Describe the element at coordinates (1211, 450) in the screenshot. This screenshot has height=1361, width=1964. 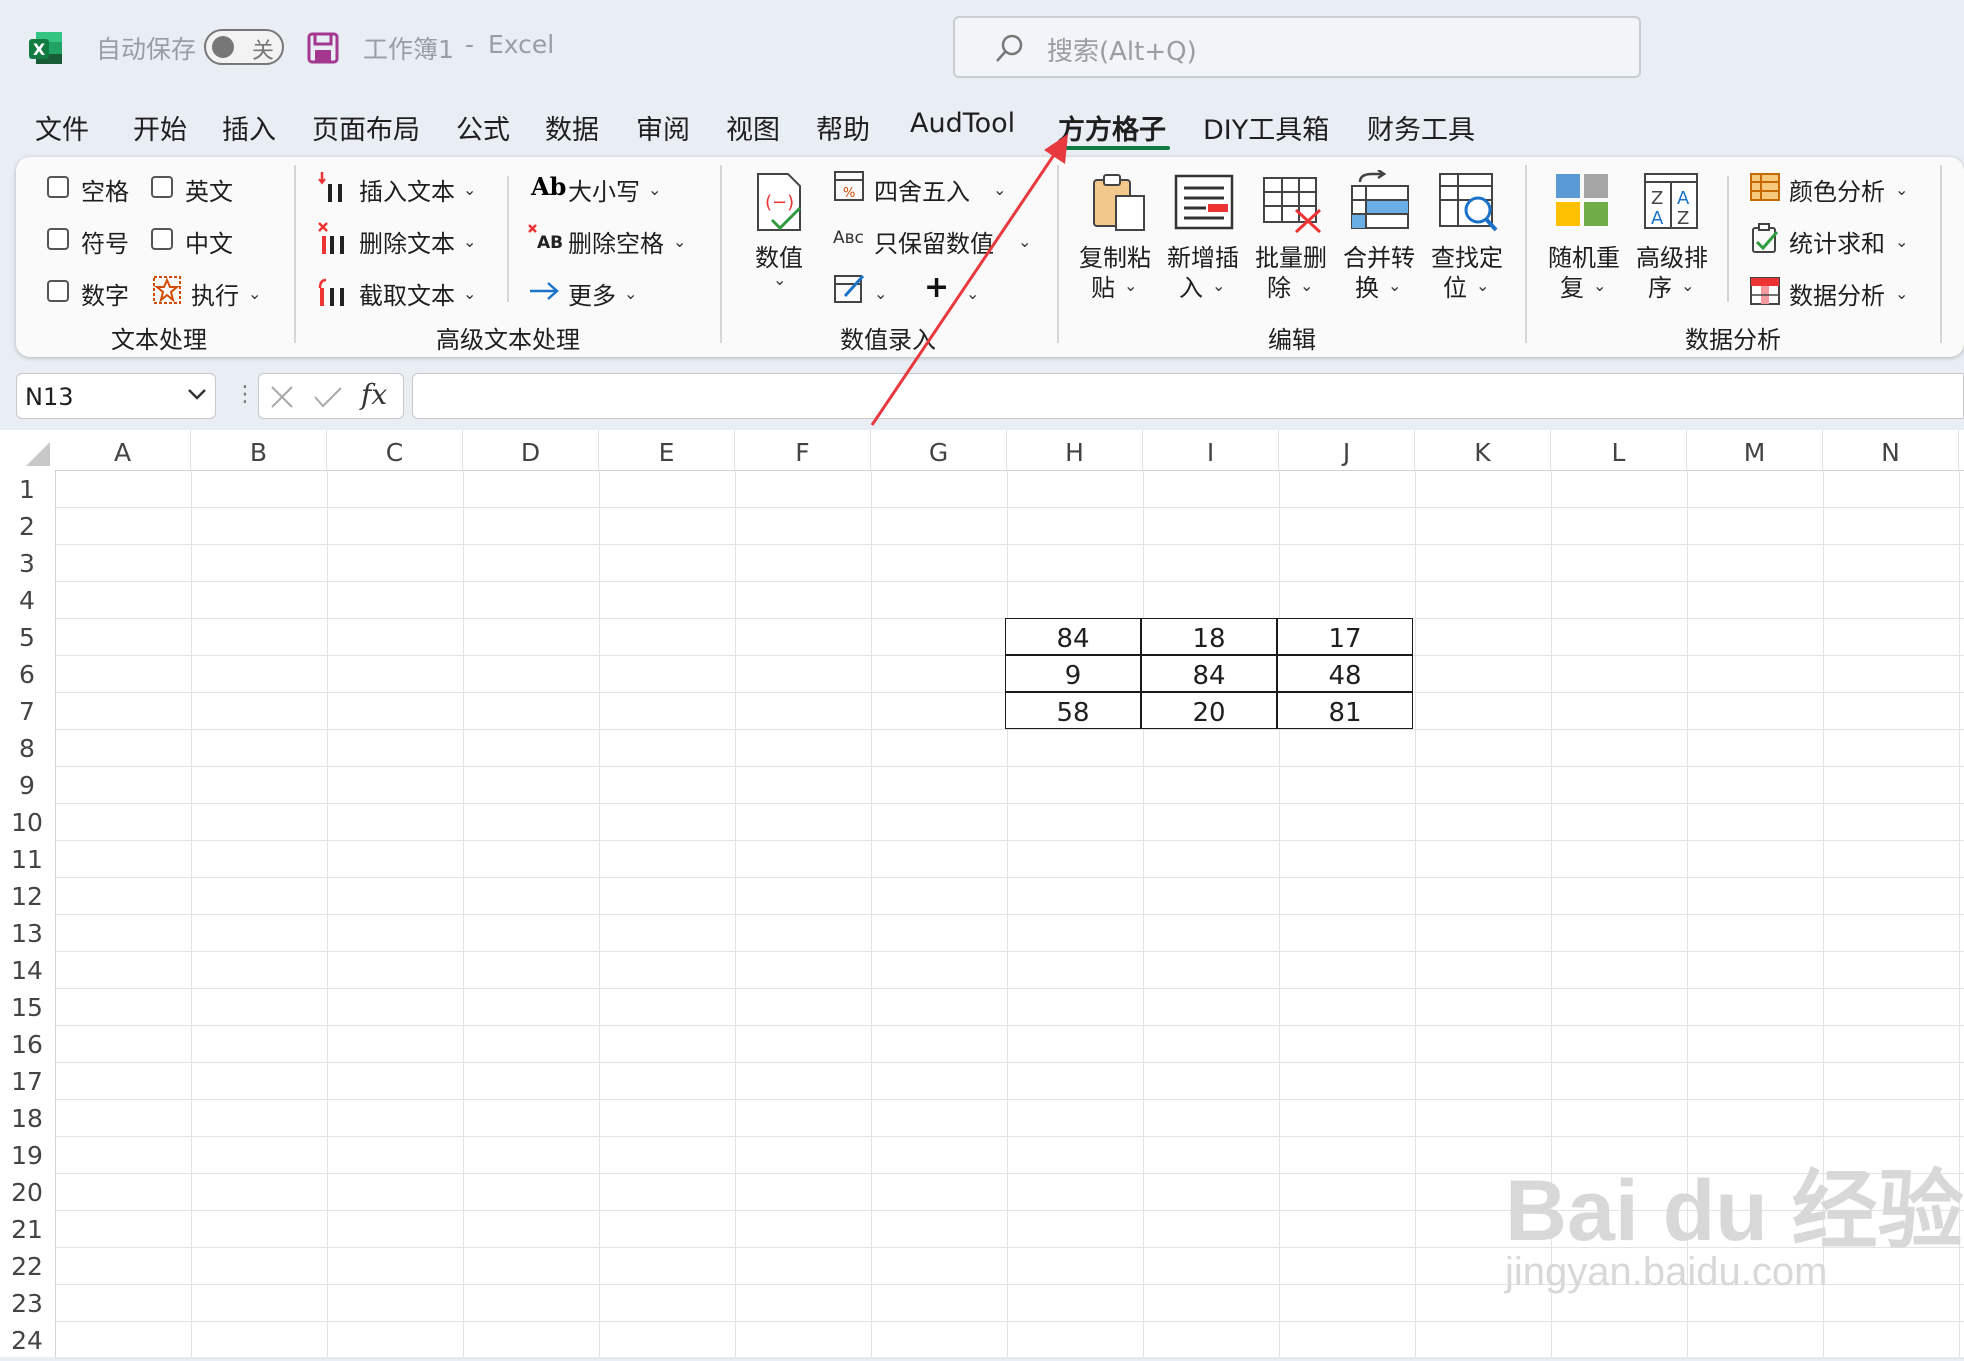
I see `column-header-i: I` at that location.